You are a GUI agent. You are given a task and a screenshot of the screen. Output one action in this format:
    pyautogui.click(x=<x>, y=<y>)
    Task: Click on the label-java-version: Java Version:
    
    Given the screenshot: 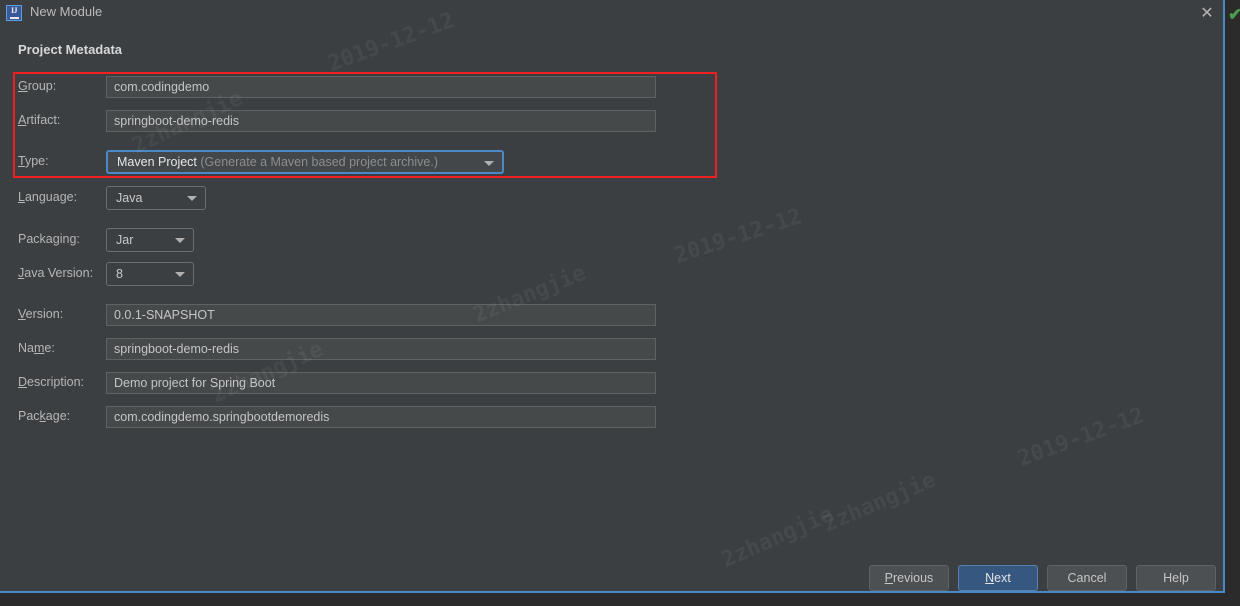 What is the action you would take?
    pyautogui.click(x=56, y=273)
    